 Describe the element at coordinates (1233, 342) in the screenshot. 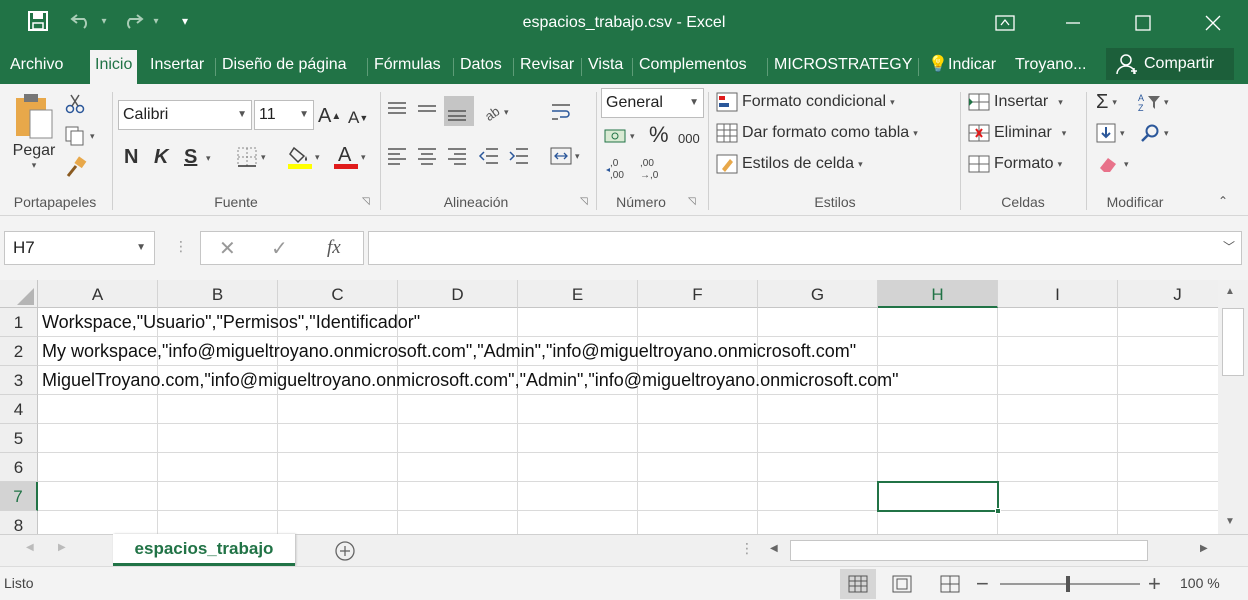

I see `scroll-thumb` at that location.